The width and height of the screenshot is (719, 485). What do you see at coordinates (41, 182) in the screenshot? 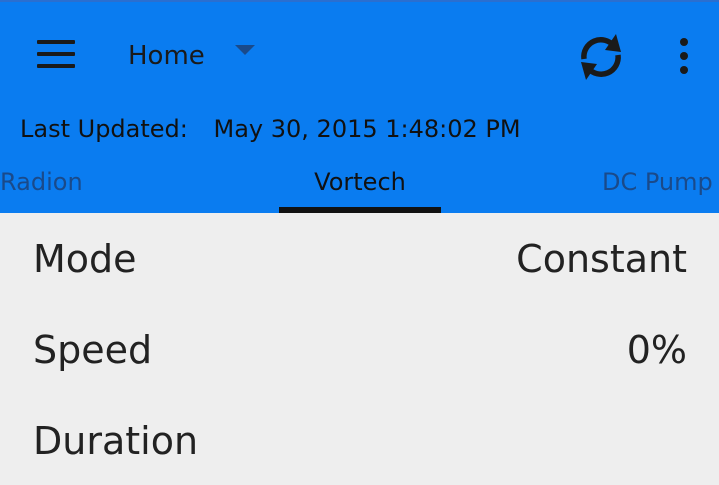
I see `tab-radion: Radion` at bounding box center [41, 182].